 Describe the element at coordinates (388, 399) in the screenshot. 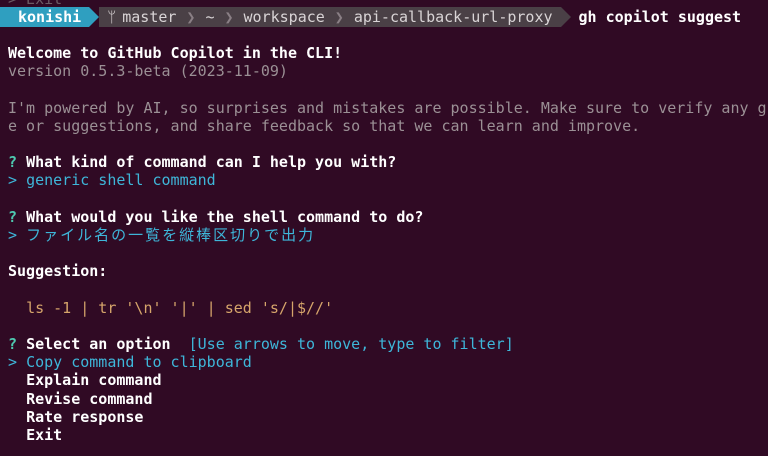

I see `option-revise-command: Revise command` at that location.